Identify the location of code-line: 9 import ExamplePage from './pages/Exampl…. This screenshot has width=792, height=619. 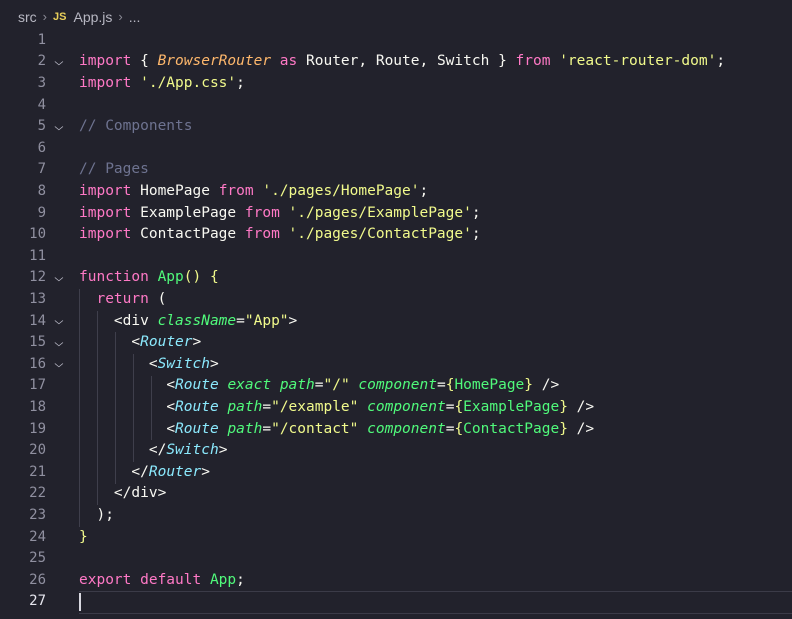
(396, 213).